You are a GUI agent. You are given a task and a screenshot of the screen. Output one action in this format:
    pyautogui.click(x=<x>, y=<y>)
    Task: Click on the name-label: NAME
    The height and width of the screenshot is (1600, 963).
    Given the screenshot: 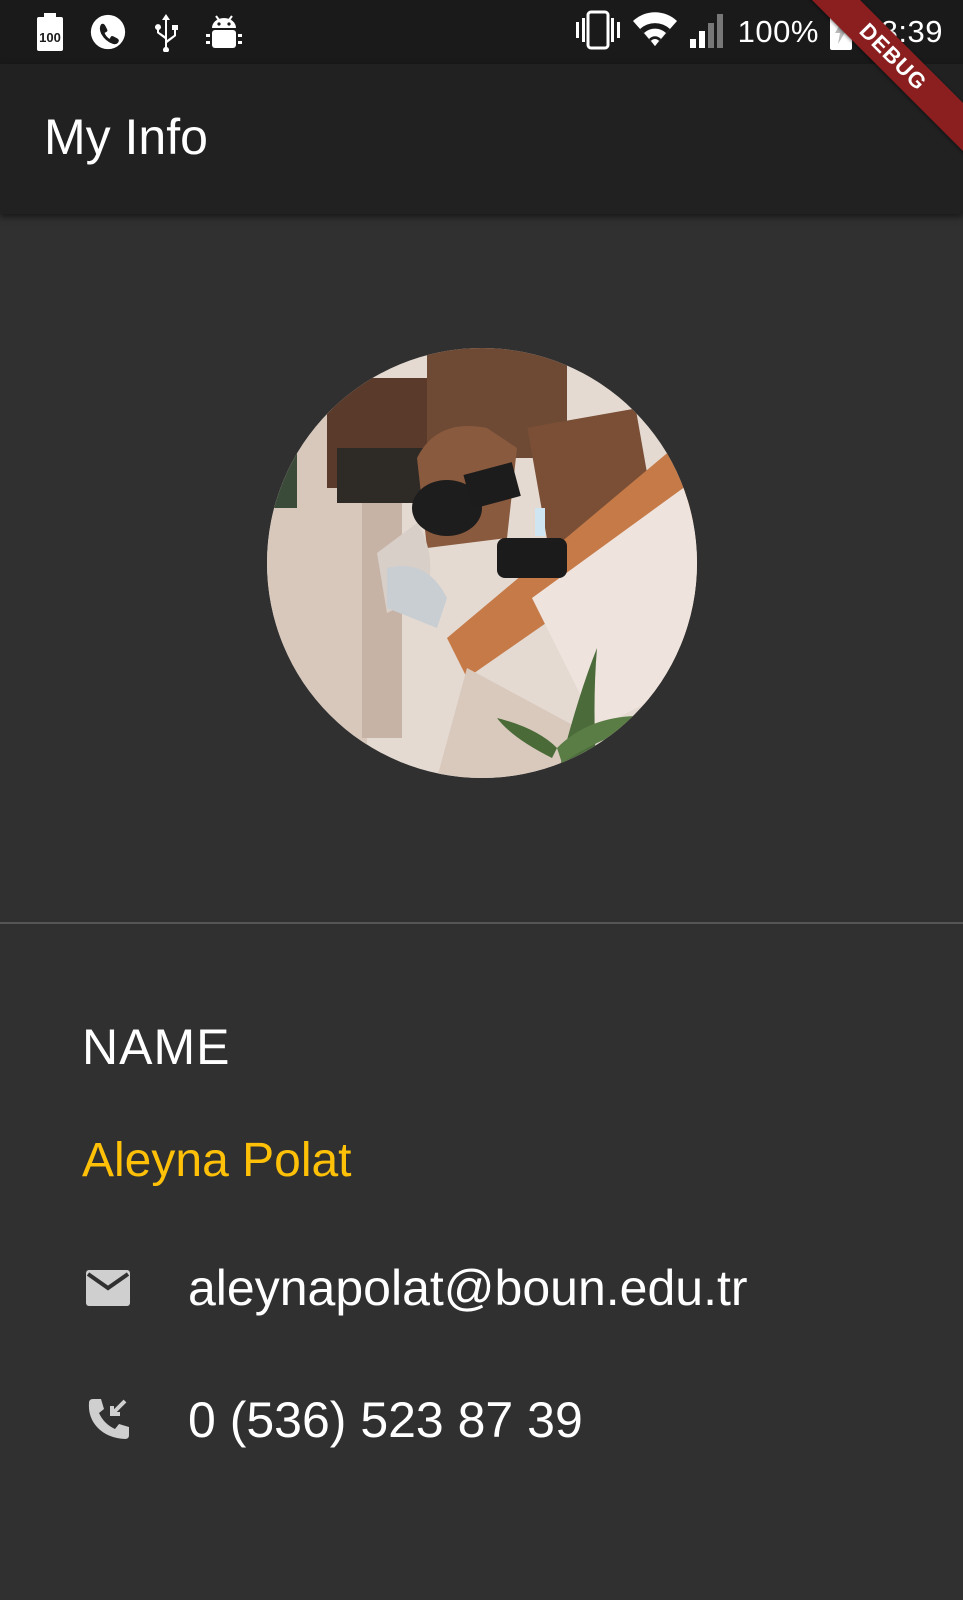 What is the action you would take?
    pyautogui.click(x=156, y=1047)
    